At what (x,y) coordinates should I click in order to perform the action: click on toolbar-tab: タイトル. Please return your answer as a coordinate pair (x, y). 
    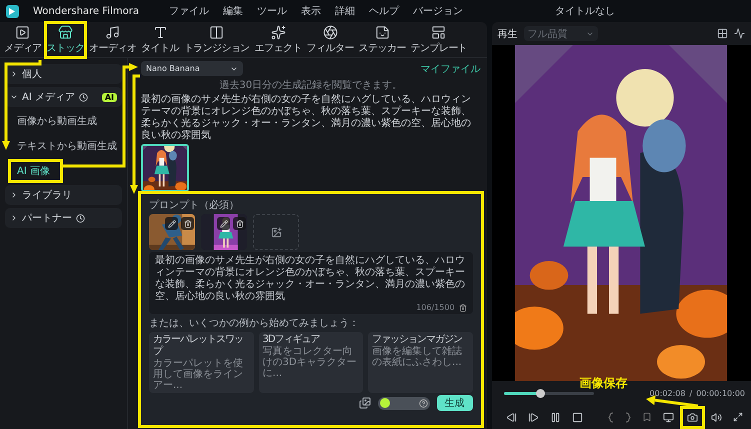
    Looking at the image, I should click on (160, 39).